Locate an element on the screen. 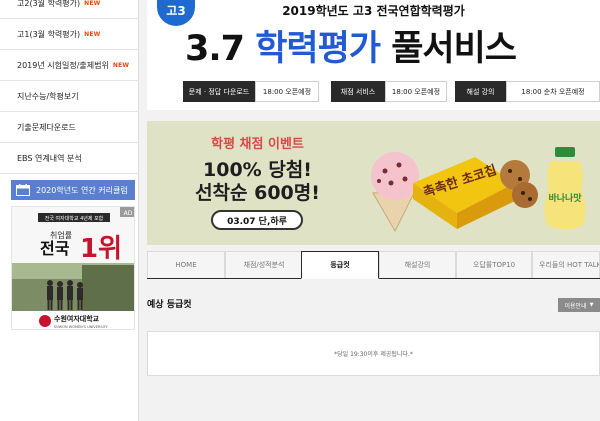 The width and height of the screenshot is (600, 421). ad-tag: AD is located at coordinates (128, 213).